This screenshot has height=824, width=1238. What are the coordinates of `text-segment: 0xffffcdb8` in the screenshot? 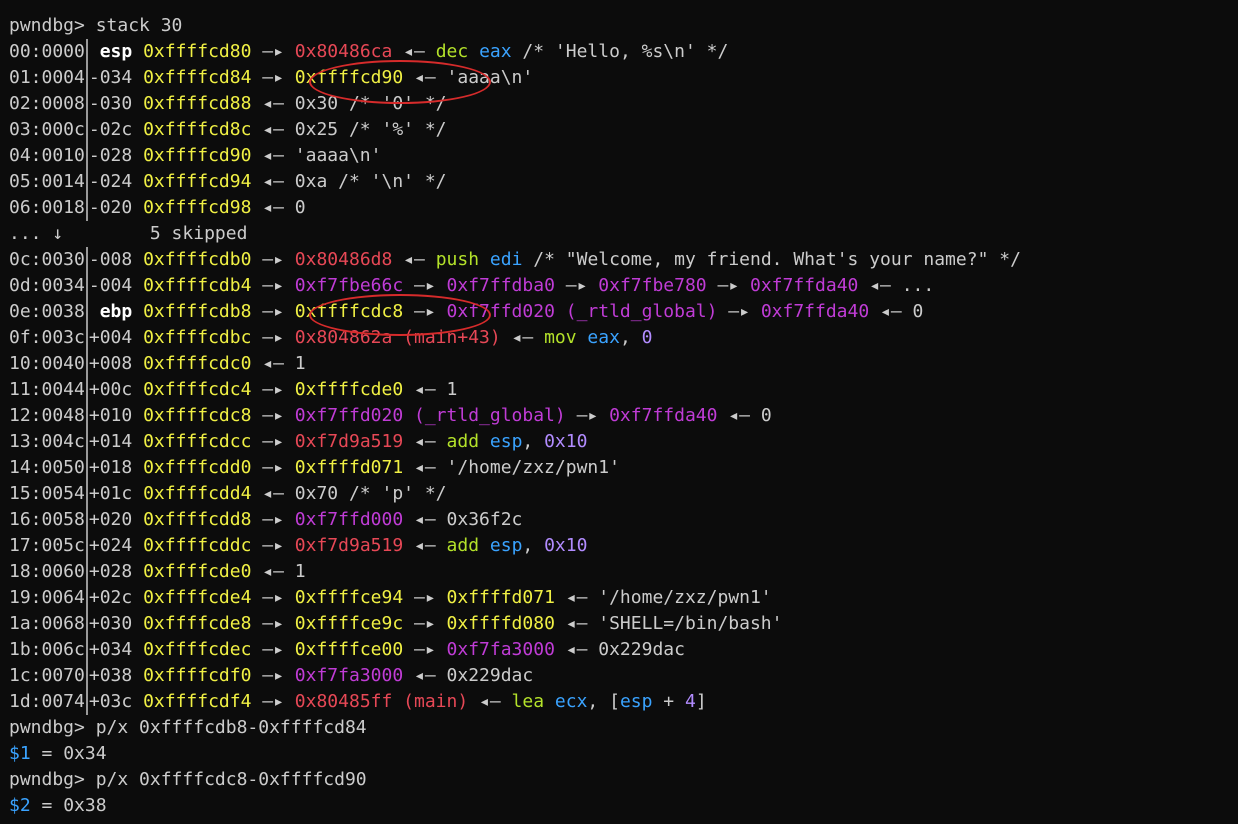 It's located at (197, 311).